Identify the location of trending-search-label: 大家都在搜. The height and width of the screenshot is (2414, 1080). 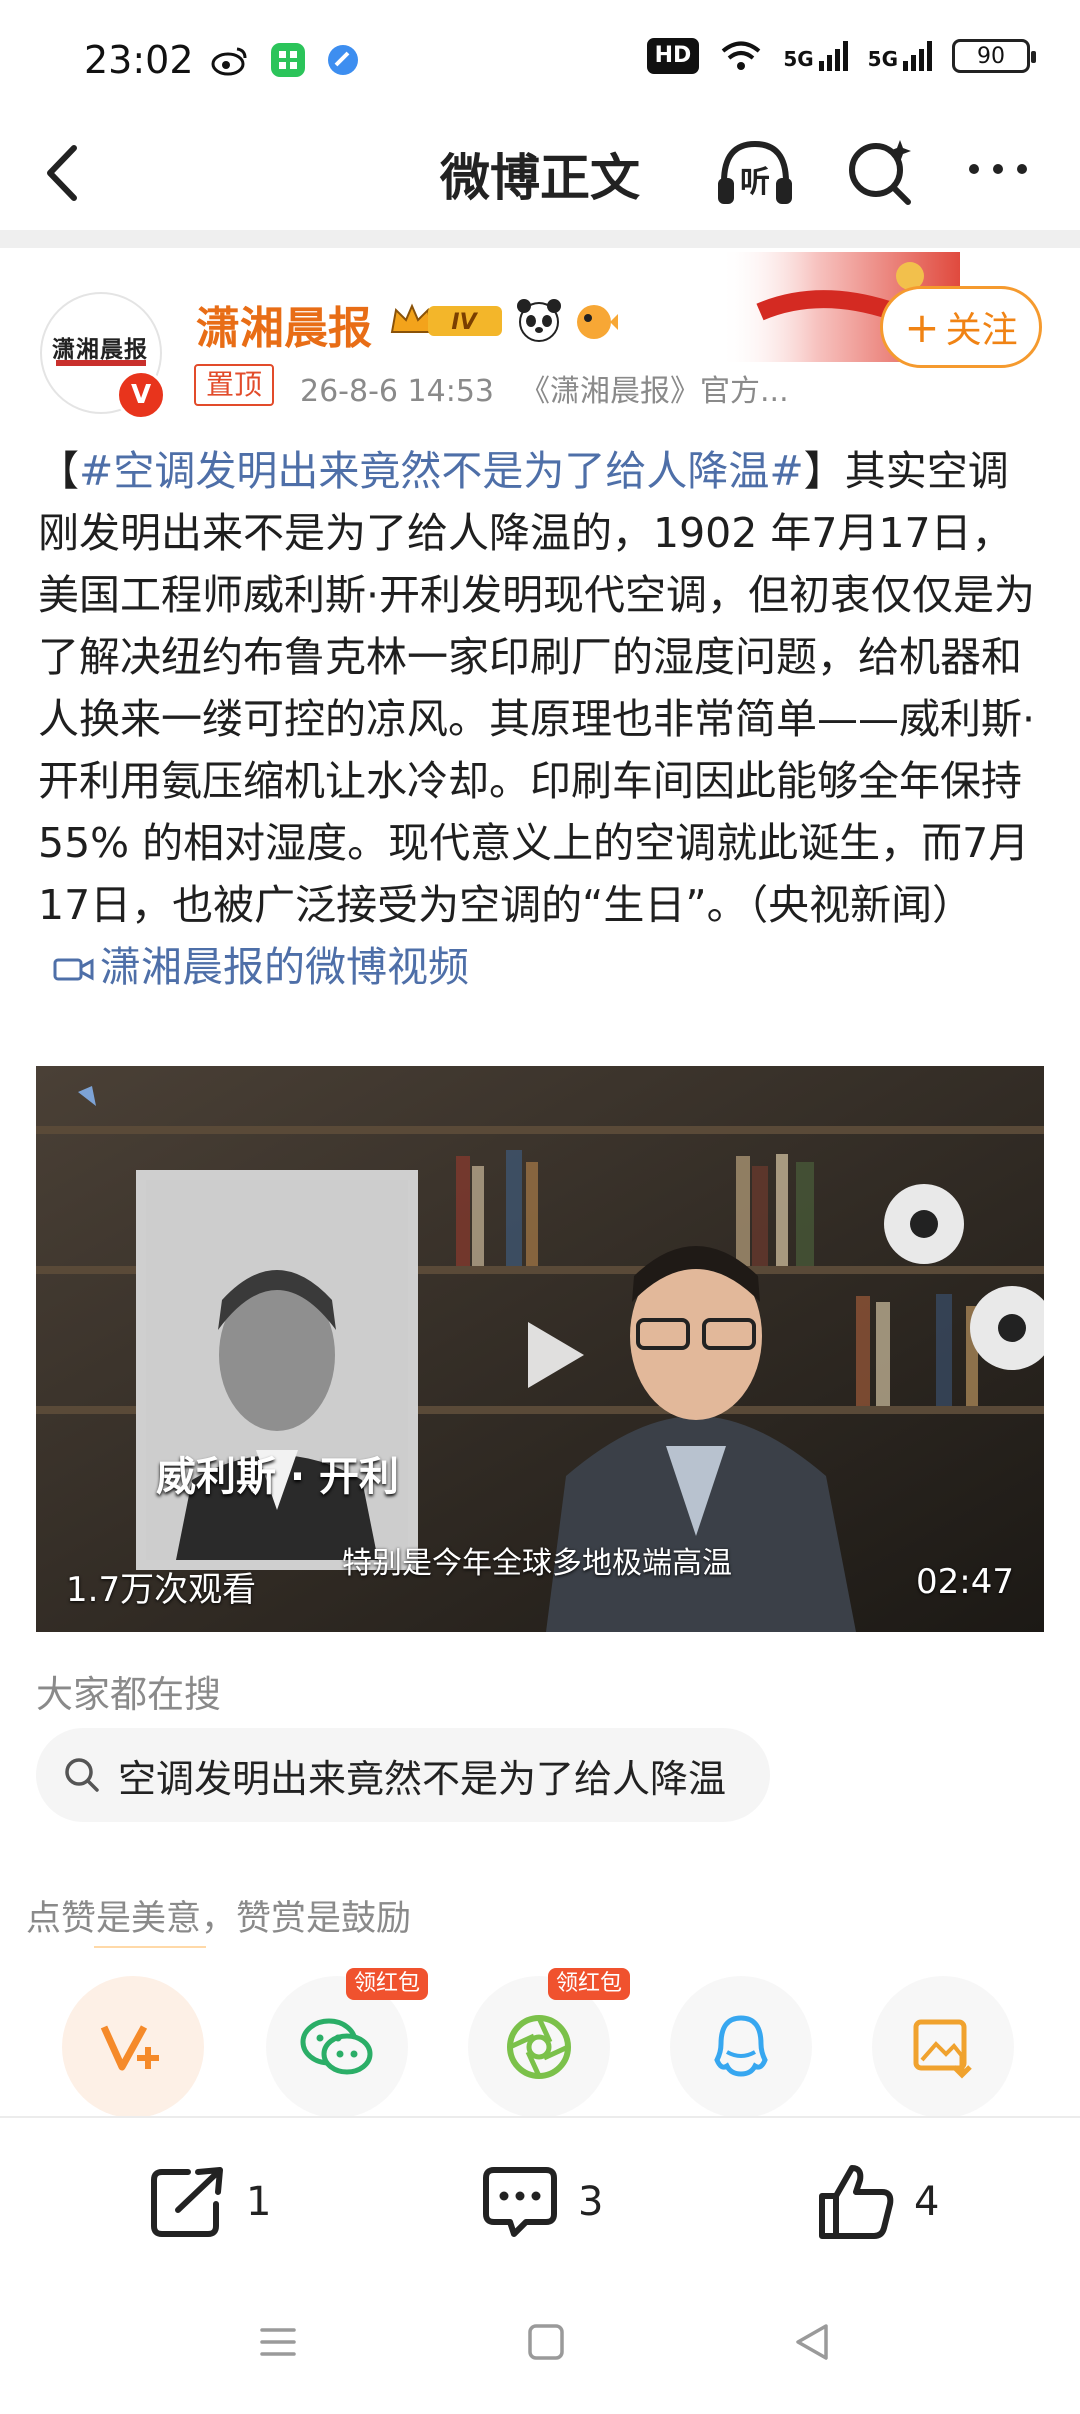
(128, 1694).